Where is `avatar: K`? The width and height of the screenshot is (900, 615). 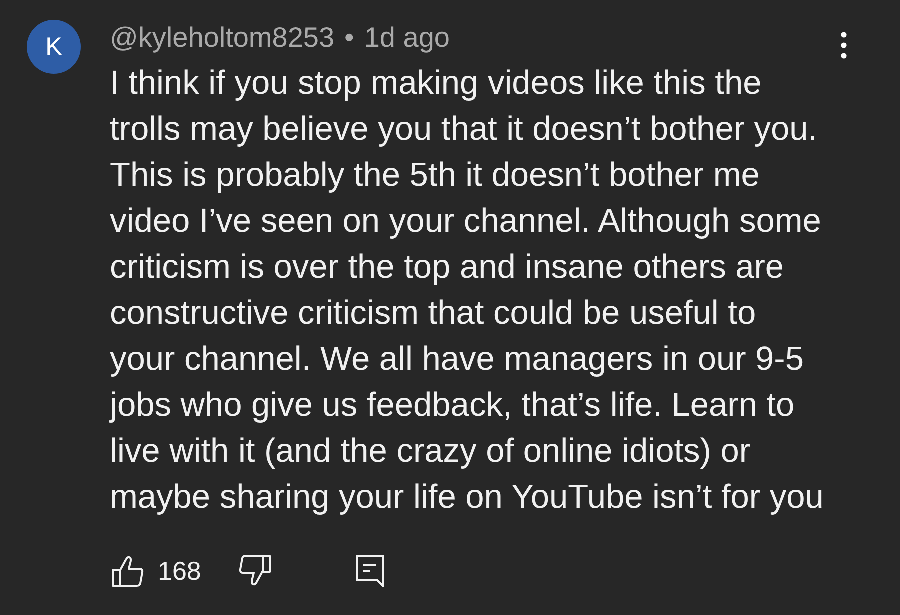
avatar: K is located at coordinates (54, 47).